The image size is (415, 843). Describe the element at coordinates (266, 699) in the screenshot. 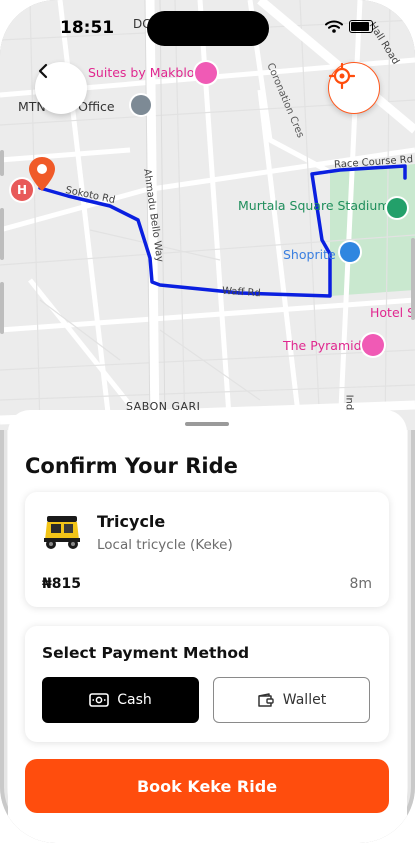

I see `wallet-icon` at that location.